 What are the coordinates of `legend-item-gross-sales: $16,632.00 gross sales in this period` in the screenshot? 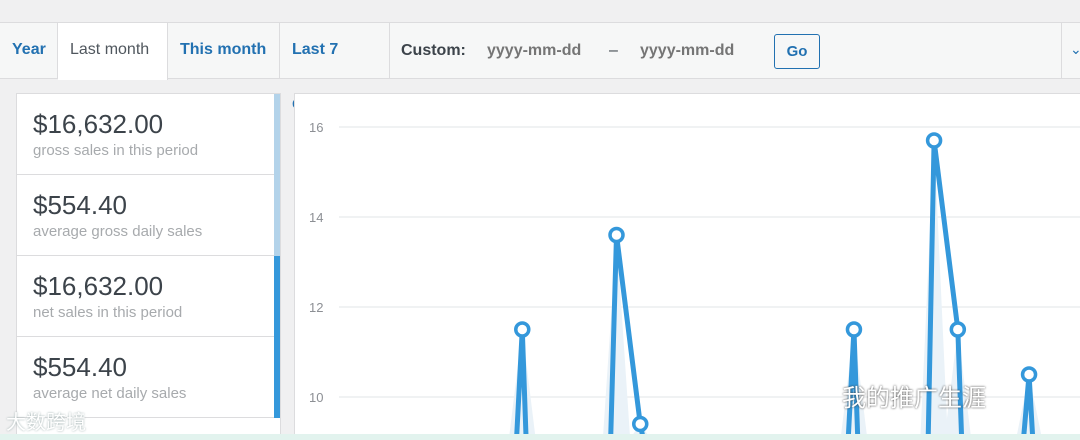 It's located at (148, 134).